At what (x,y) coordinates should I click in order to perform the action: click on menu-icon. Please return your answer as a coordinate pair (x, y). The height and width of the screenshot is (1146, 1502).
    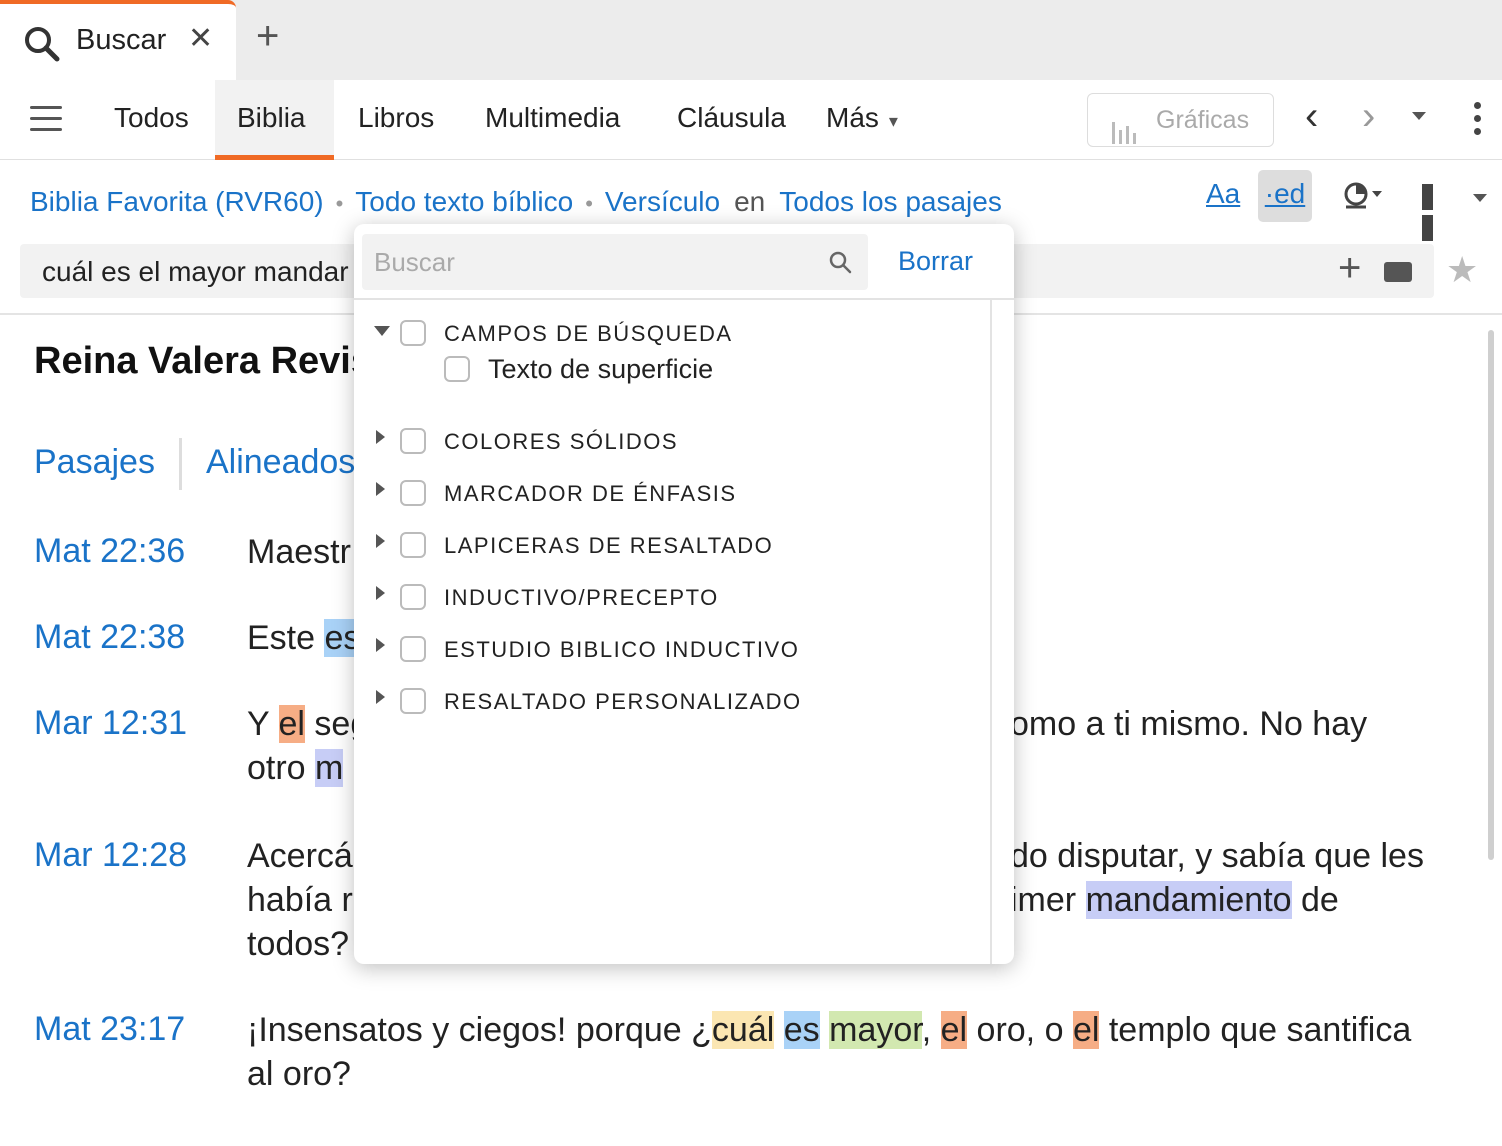
    Looking at the image, I should click on (46, 119).